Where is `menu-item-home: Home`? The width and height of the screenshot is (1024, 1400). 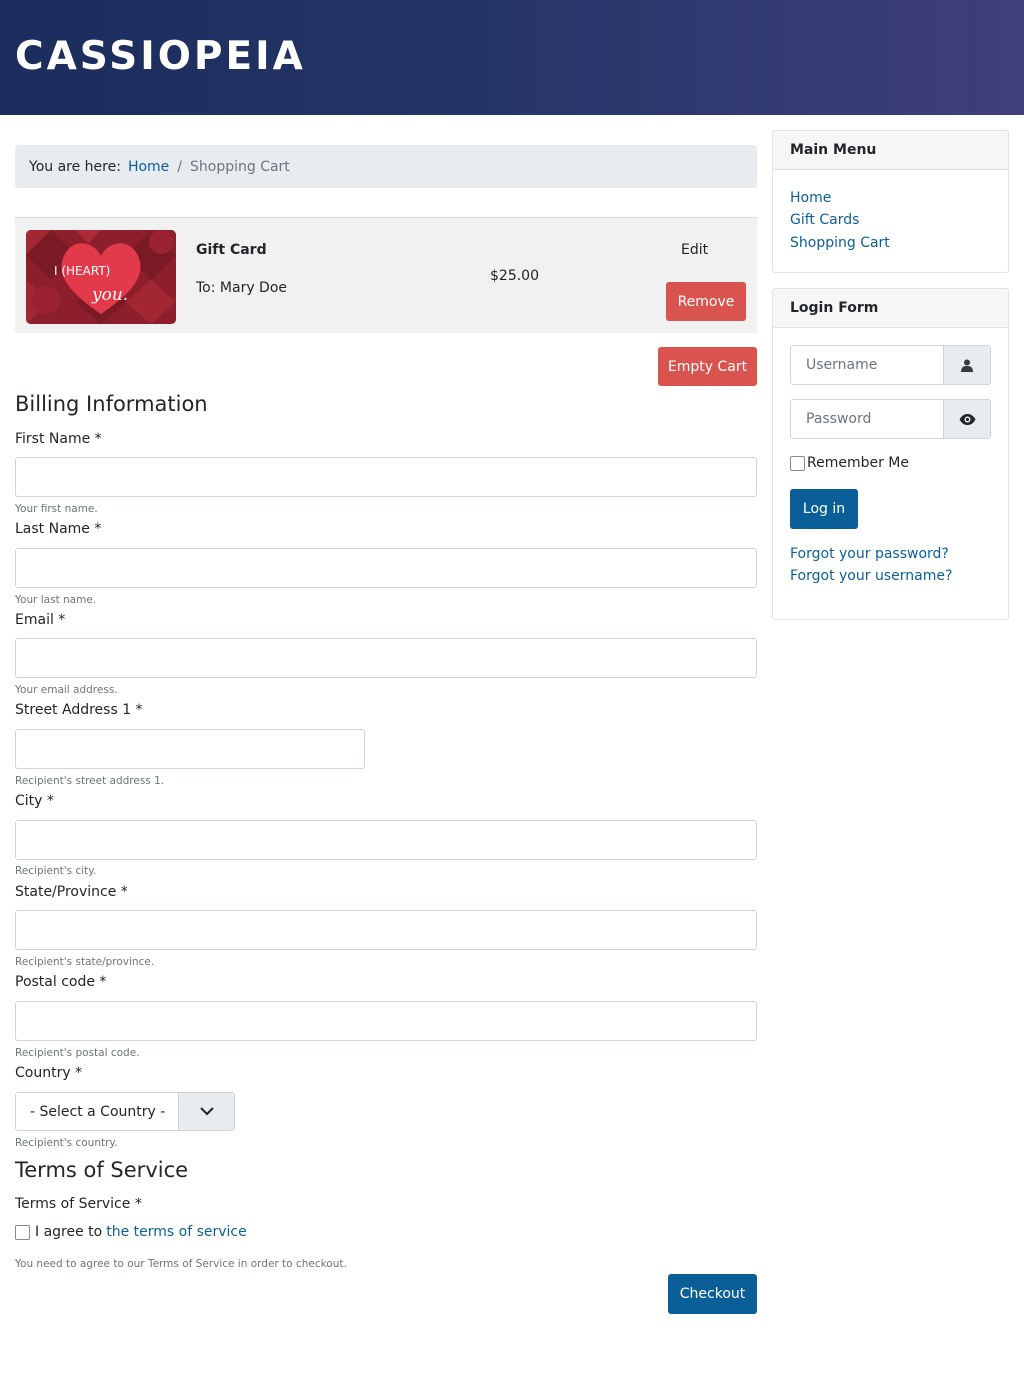
menu-item-home: Home is located at coordinates (810, 198).